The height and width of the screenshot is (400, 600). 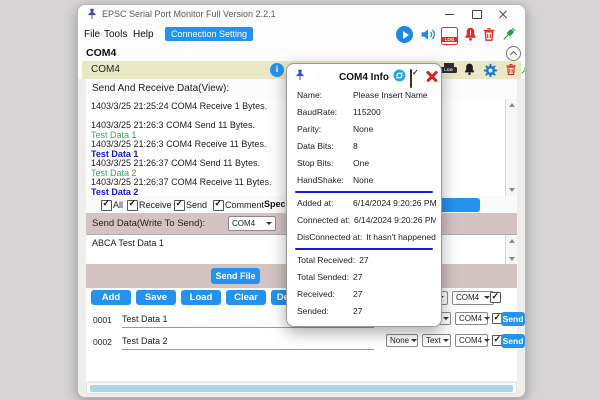 I want to click on connection-setting-button: Connection Setting, so click(x=209, y=33).